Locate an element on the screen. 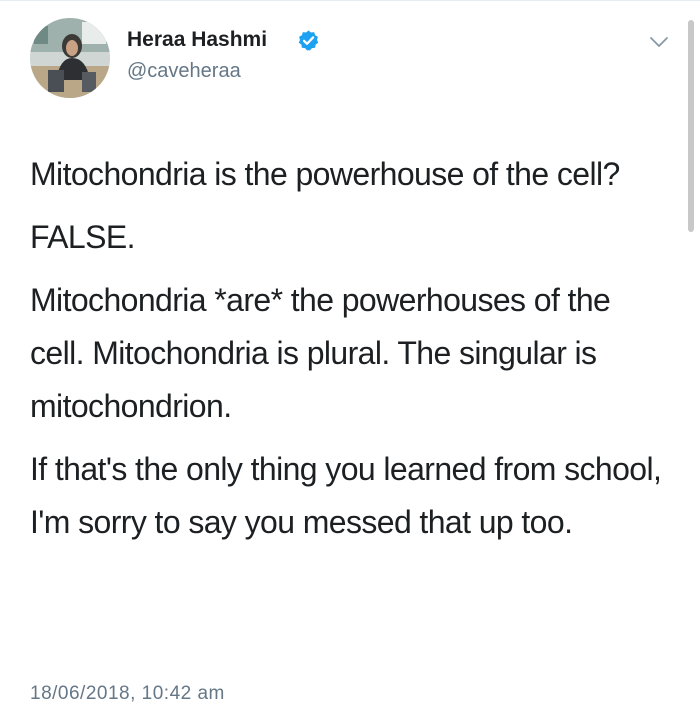 The width and height of the screenshot is (700, 705). tweet-timestamp: 18/06/2018, 10:42 am is located at coordinates (127, 694).